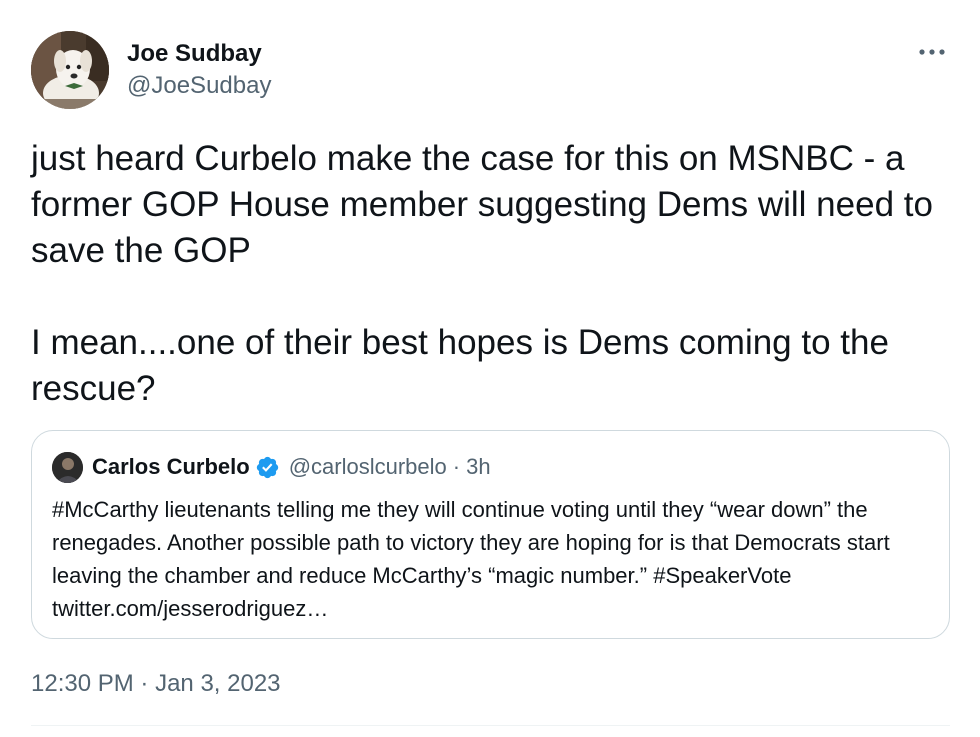 Image resolution: width=980 pixels, height=737 pixels. I want to click on author-avatar, so click(70, 70).